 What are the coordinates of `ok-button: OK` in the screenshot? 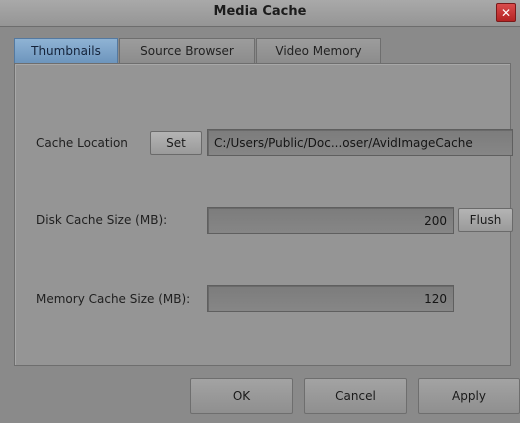 It's located at (241, 396).